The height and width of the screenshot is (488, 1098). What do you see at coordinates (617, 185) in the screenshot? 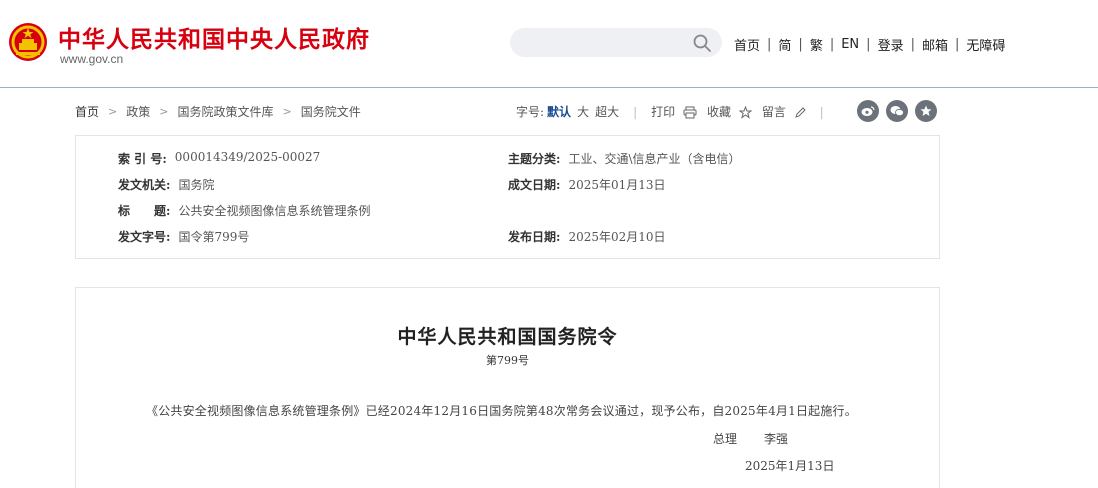
I see `meta-value: 2025年01月13日` at bounding box center [617, 185].